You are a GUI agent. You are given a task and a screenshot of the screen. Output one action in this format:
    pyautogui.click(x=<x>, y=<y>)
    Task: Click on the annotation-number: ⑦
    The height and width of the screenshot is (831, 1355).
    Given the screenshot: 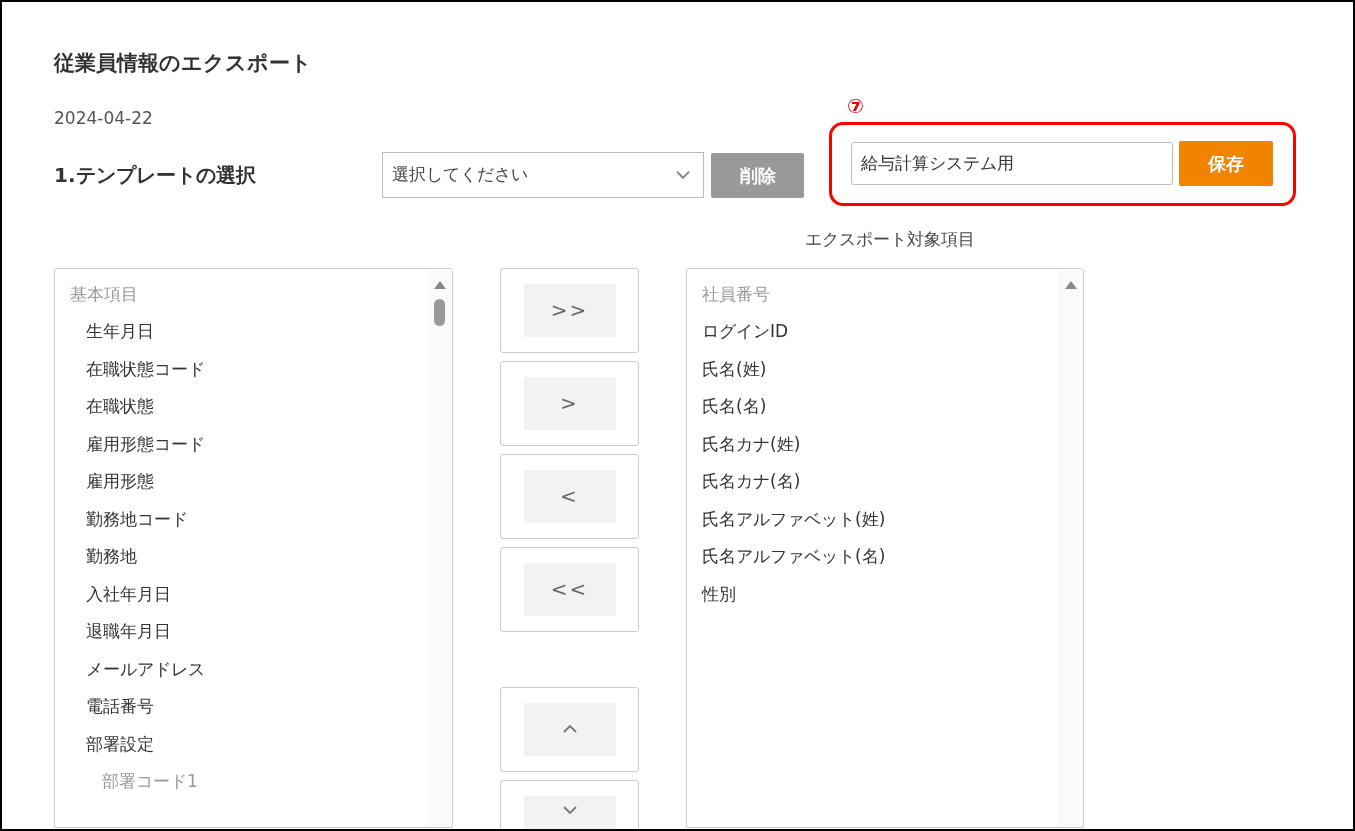 What is the action you would take?
    pyautogui.click(x=856, y=105)
    